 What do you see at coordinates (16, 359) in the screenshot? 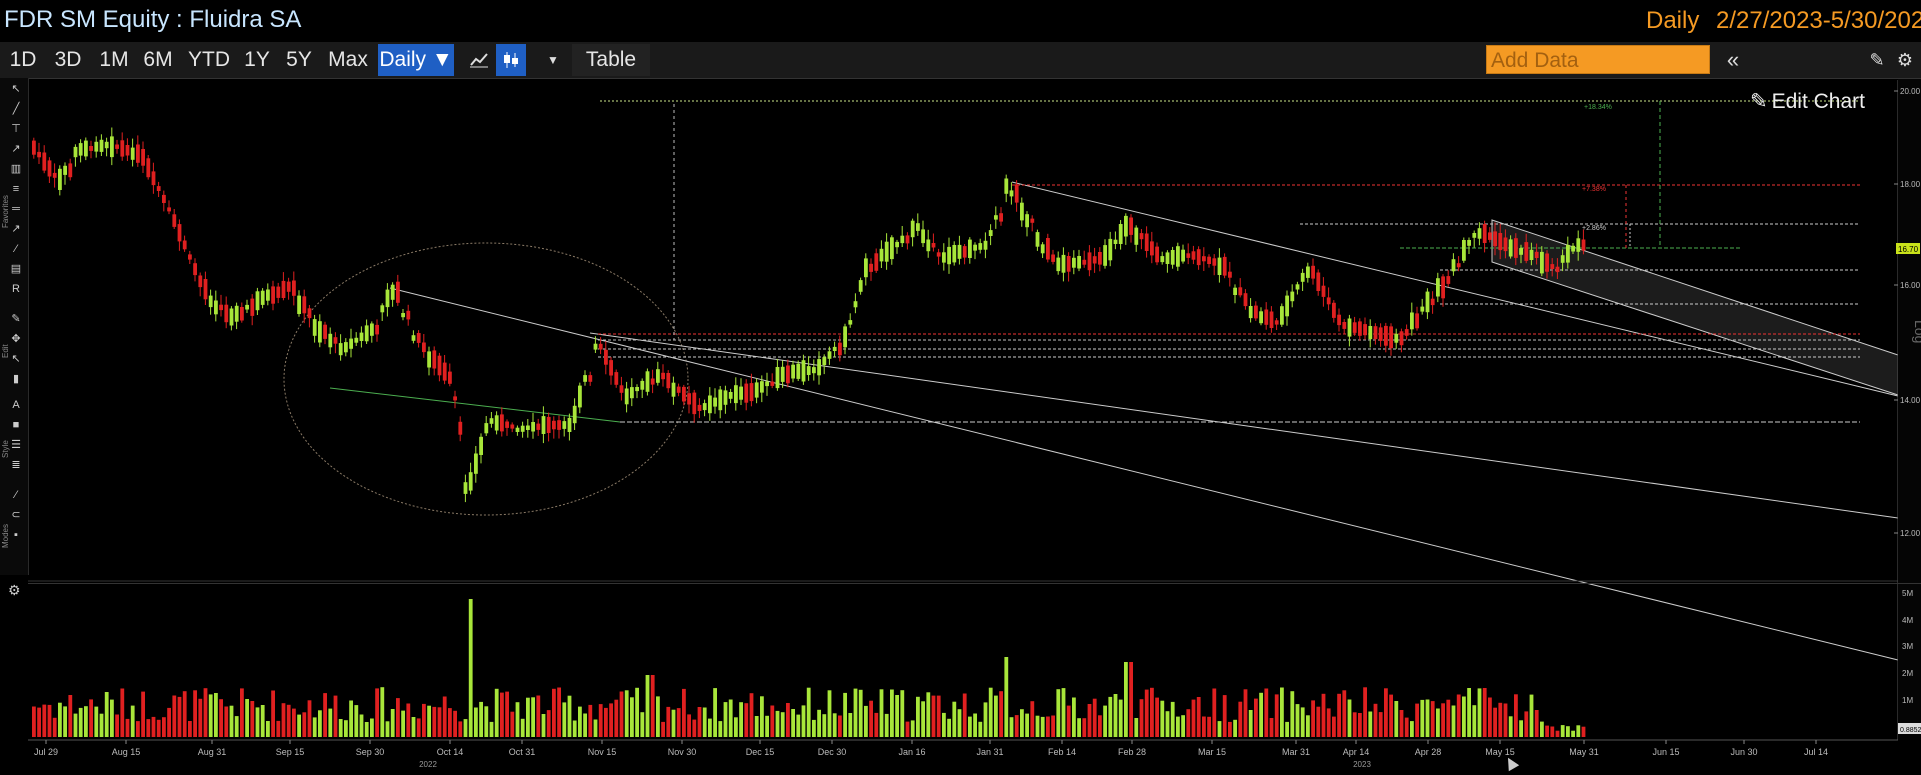
I see `select-icon: ↖` at bounding box center [16, 359].